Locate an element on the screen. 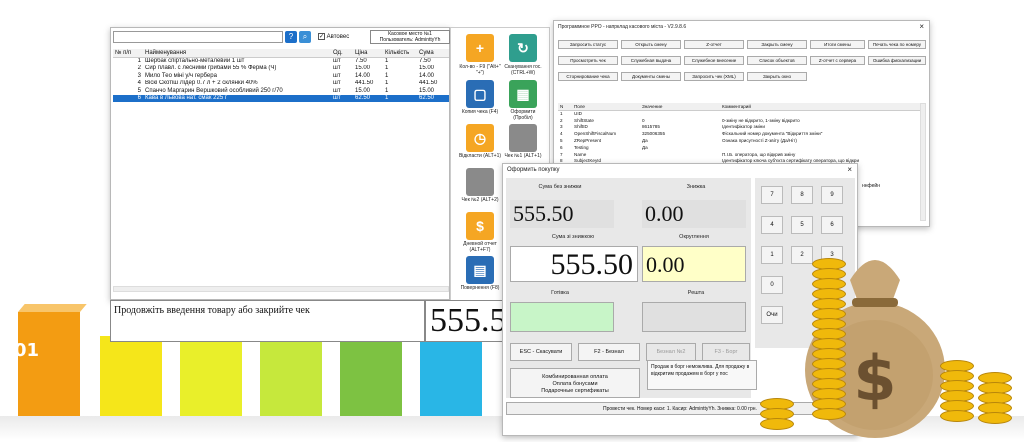 This screenshot has height=442, width=1024. table-row: 3 ShiftID 8615785 Ідентифікатор зміни is located at coordinates (740, 127).